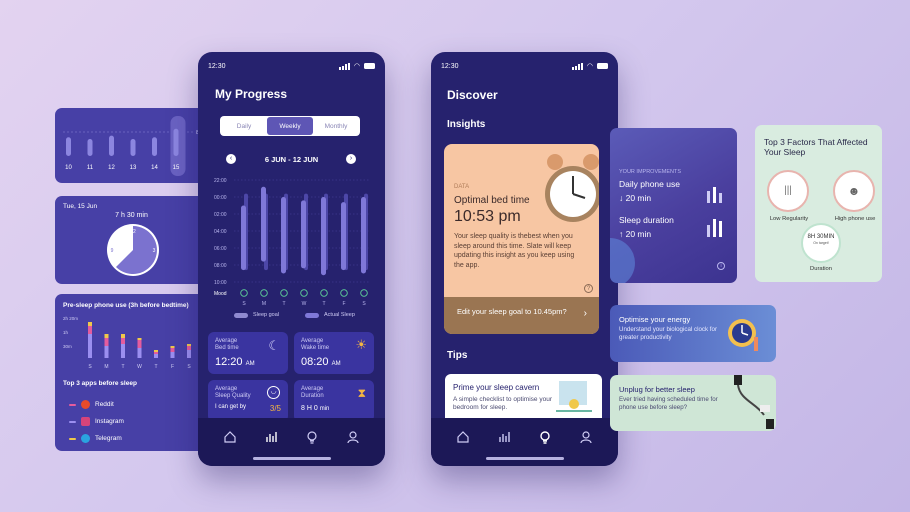  What do you see at coordinates (291, 159) in the screenshot?
I see `date-range: 6 JUN - 12 JUN` at bounding box center [291, 159].